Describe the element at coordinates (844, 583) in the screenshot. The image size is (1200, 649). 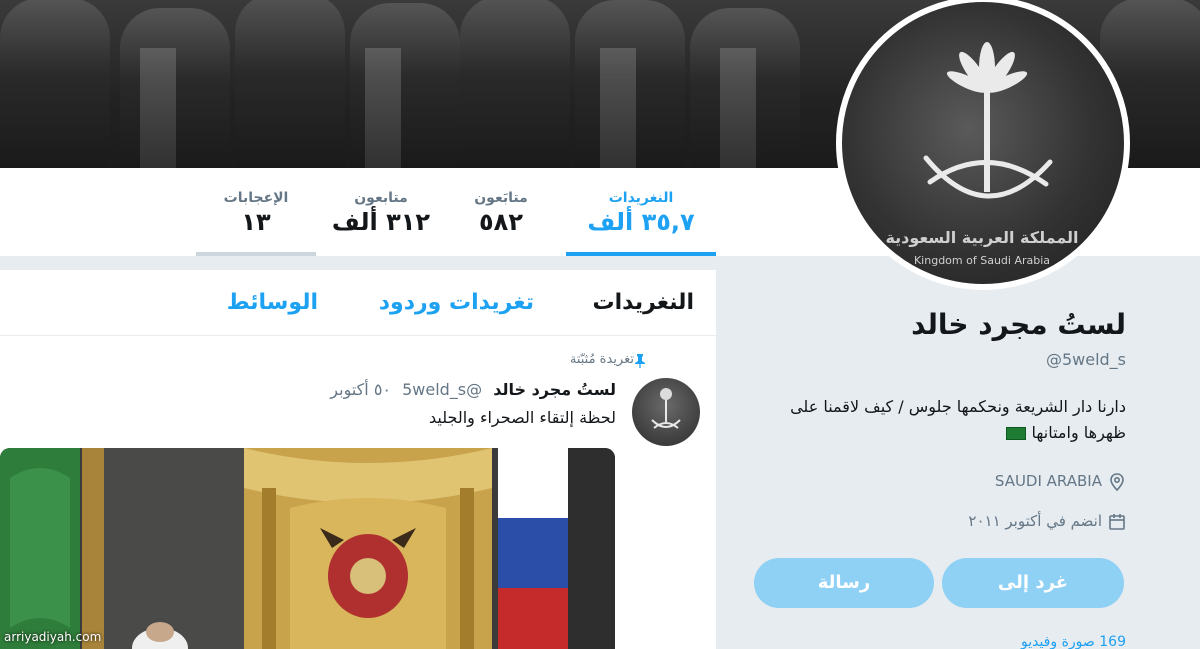
I see `message-button: رسالة` at that location.